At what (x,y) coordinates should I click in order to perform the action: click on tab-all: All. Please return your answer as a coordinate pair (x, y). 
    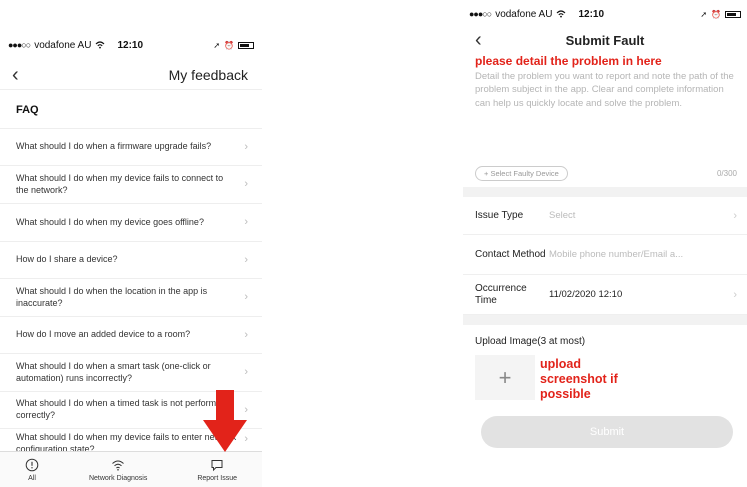
    Looking at the image, I should click on (32, 470).